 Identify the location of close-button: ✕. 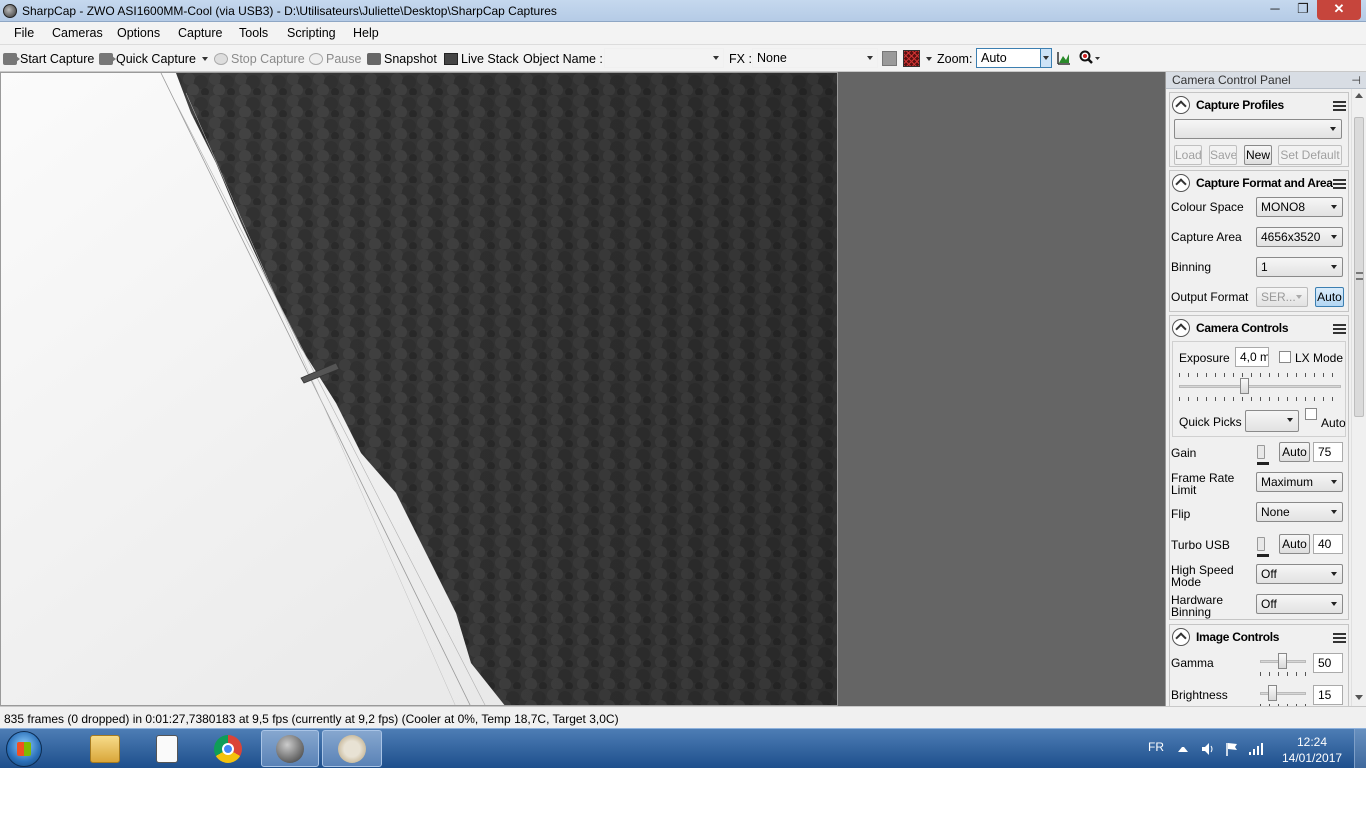
(1339, 10).